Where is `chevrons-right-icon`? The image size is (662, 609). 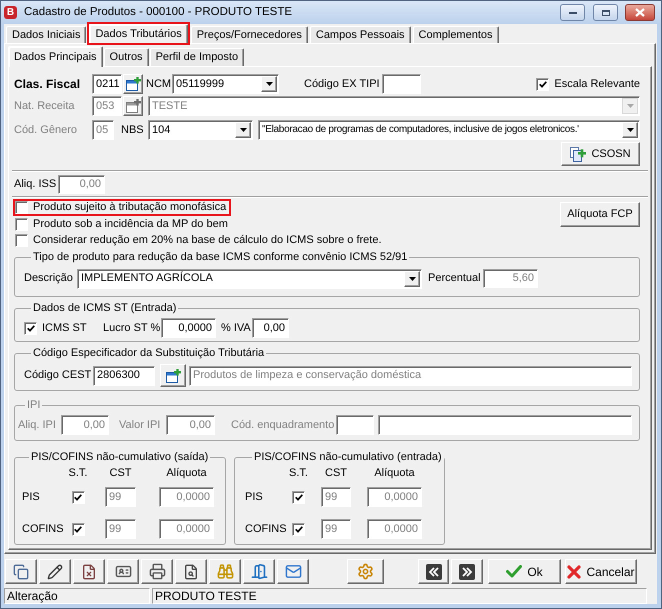
chevrons-right-icon is located at coordinates (467, 572).